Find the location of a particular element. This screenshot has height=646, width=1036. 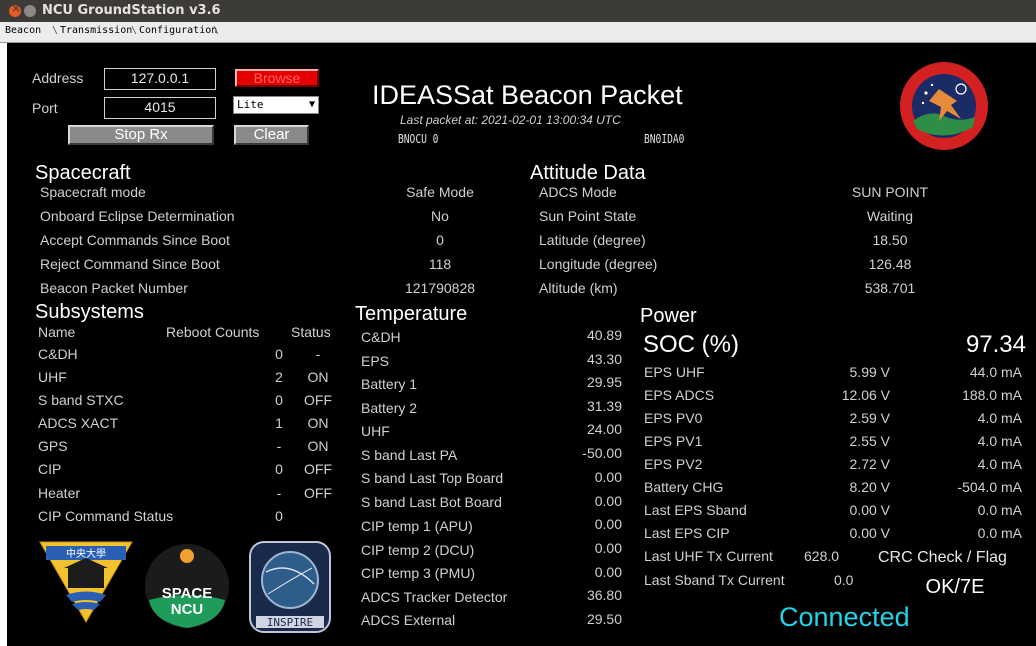

temperature-label: S band Last PA is located at coordinates (409, 455).